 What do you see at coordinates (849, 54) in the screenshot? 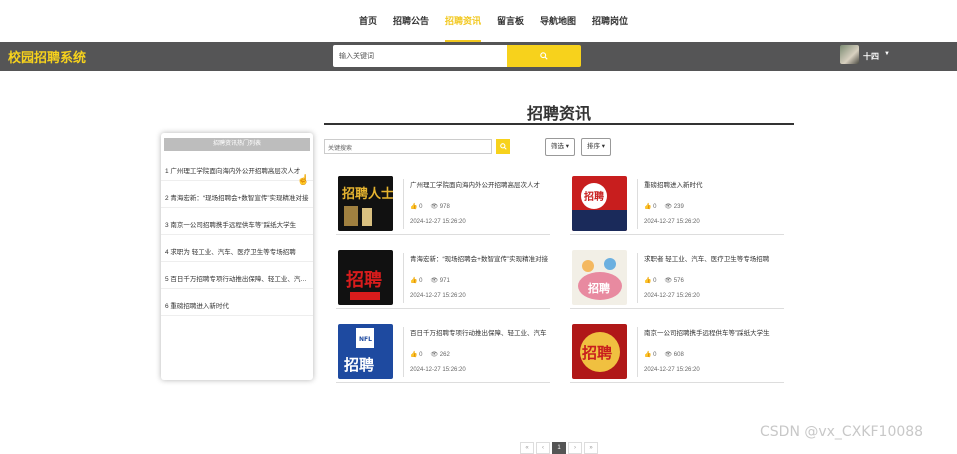
I see `avatar` at bounding box center [849, 54].